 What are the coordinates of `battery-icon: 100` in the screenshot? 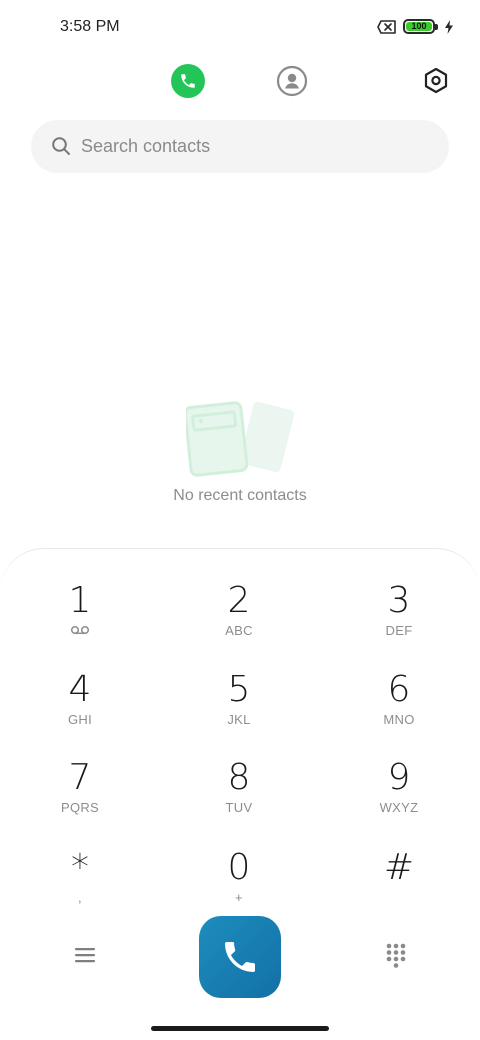 It's located at (420, 26).